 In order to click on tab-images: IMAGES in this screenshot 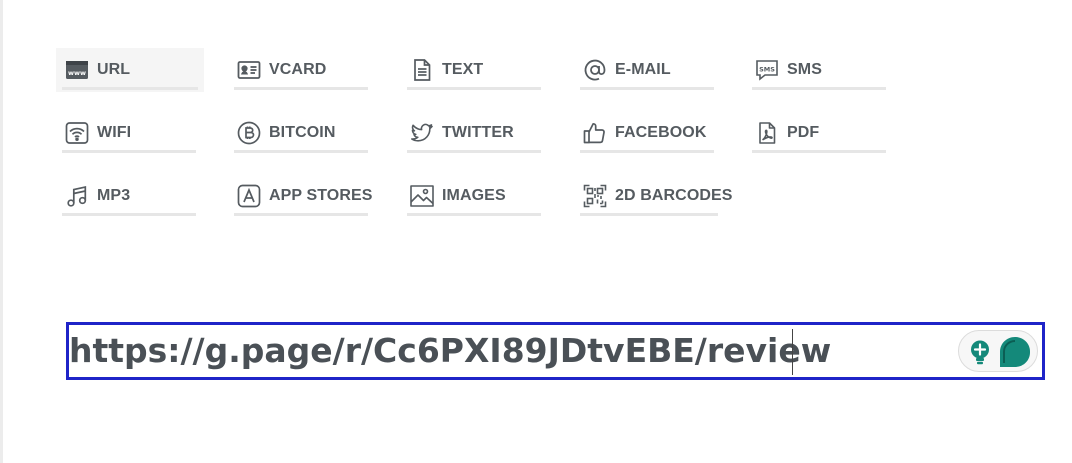, I will do `click(475, 196)`.